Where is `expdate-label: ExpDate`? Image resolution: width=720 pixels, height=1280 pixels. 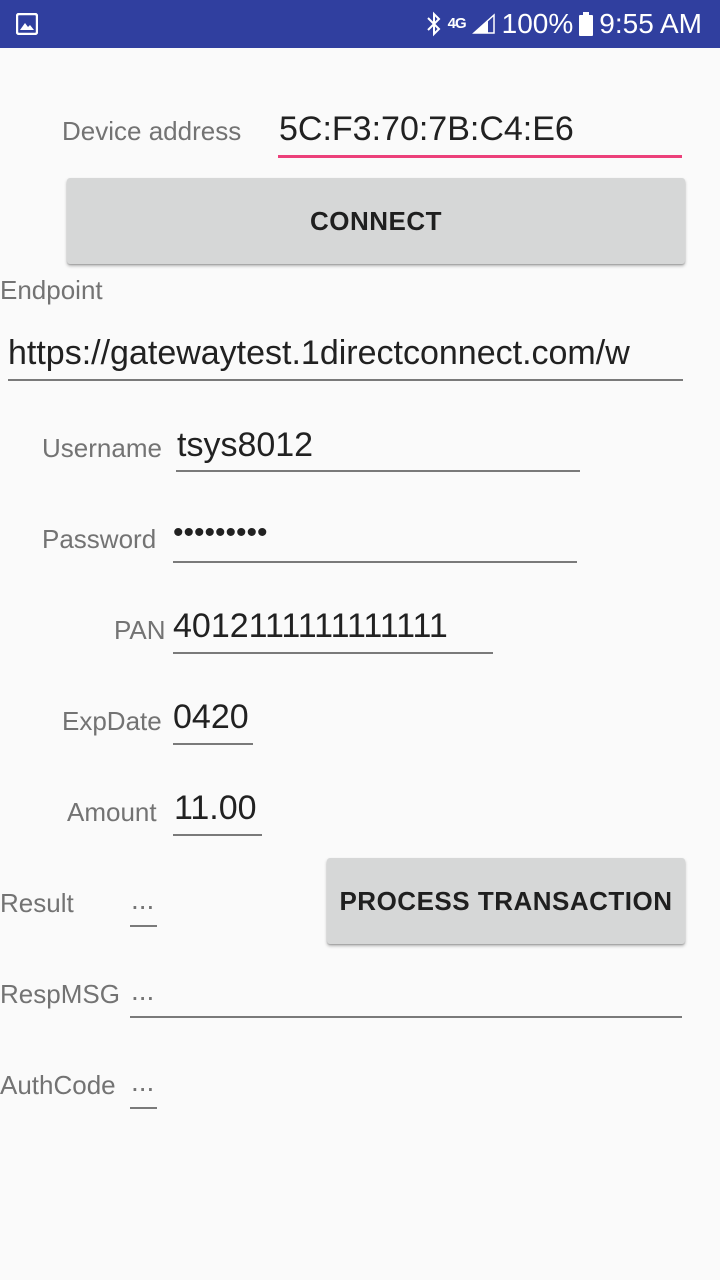 expdate-label: ExpDate is located at coordinates (112, 721).